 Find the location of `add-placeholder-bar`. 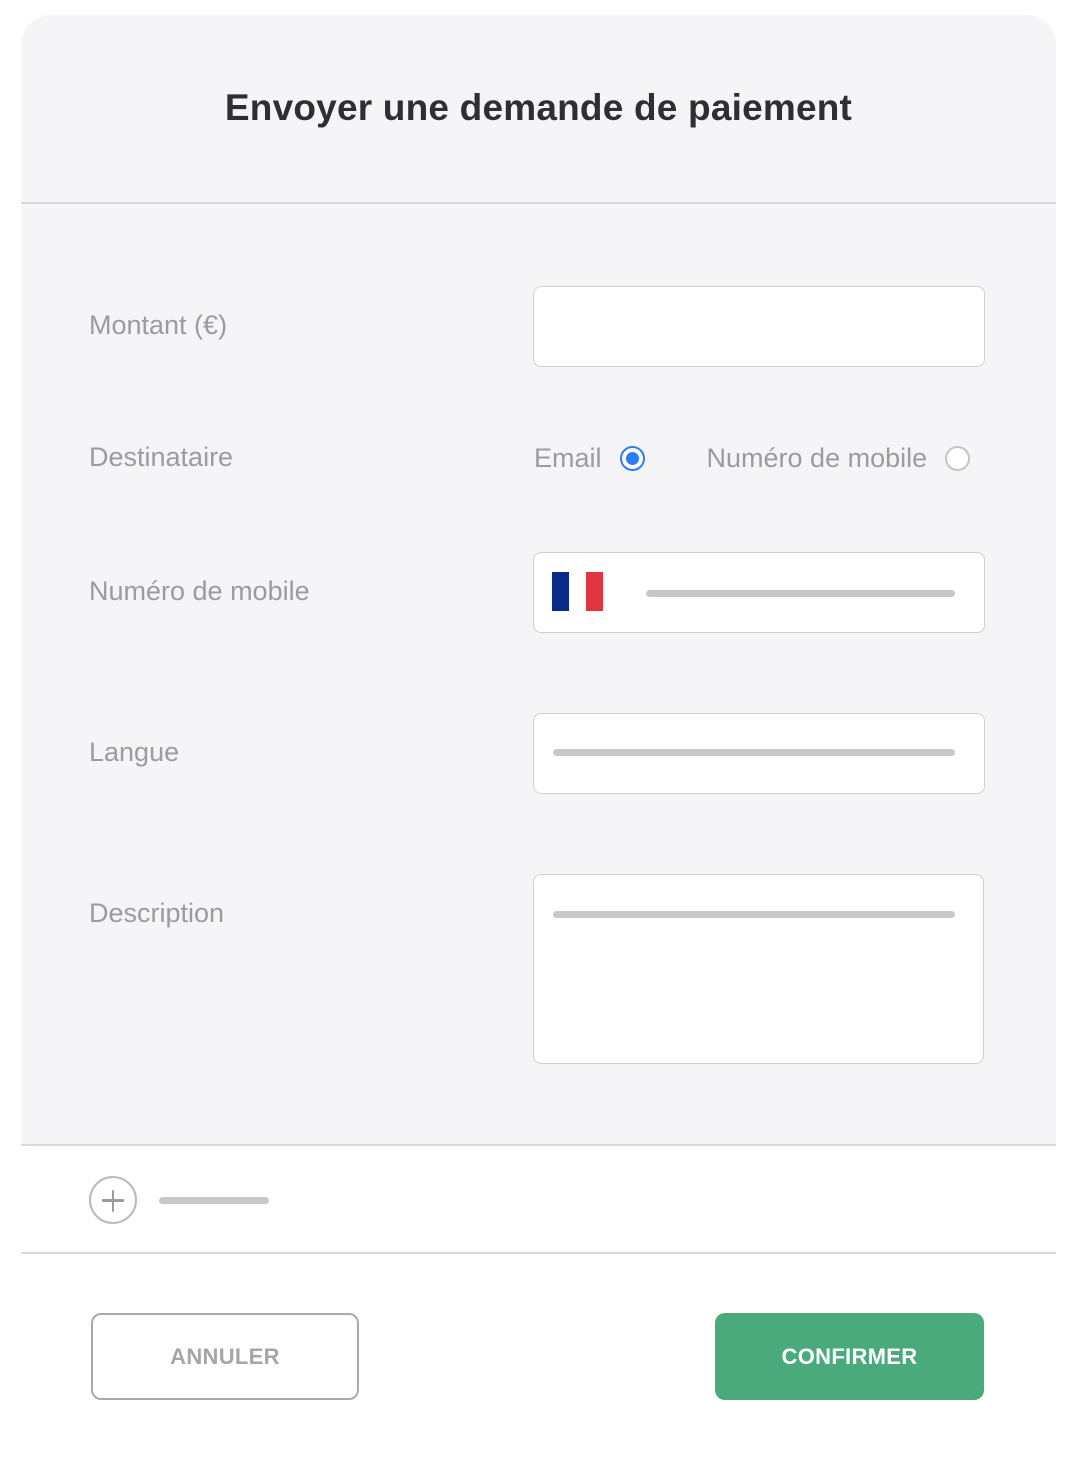

add-placeholder-bar is located at coordinates (214, 1200).